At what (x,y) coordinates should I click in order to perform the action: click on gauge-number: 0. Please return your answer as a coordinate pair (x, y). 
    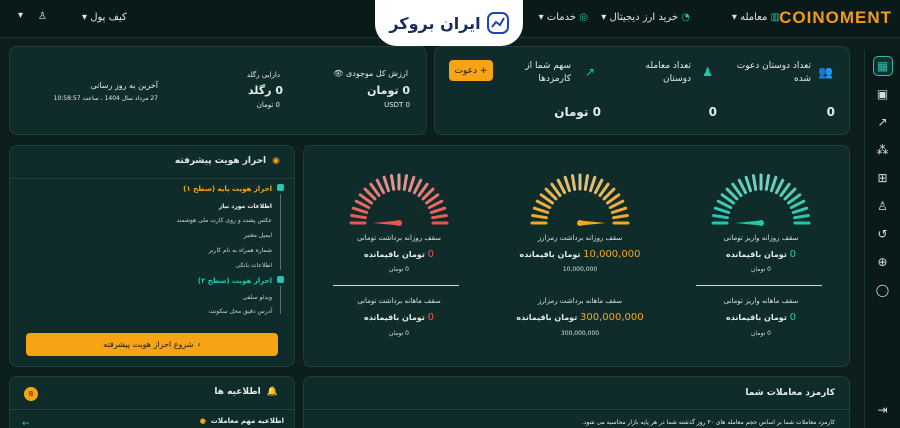
    Looking at the image, I should click on (430, 254).